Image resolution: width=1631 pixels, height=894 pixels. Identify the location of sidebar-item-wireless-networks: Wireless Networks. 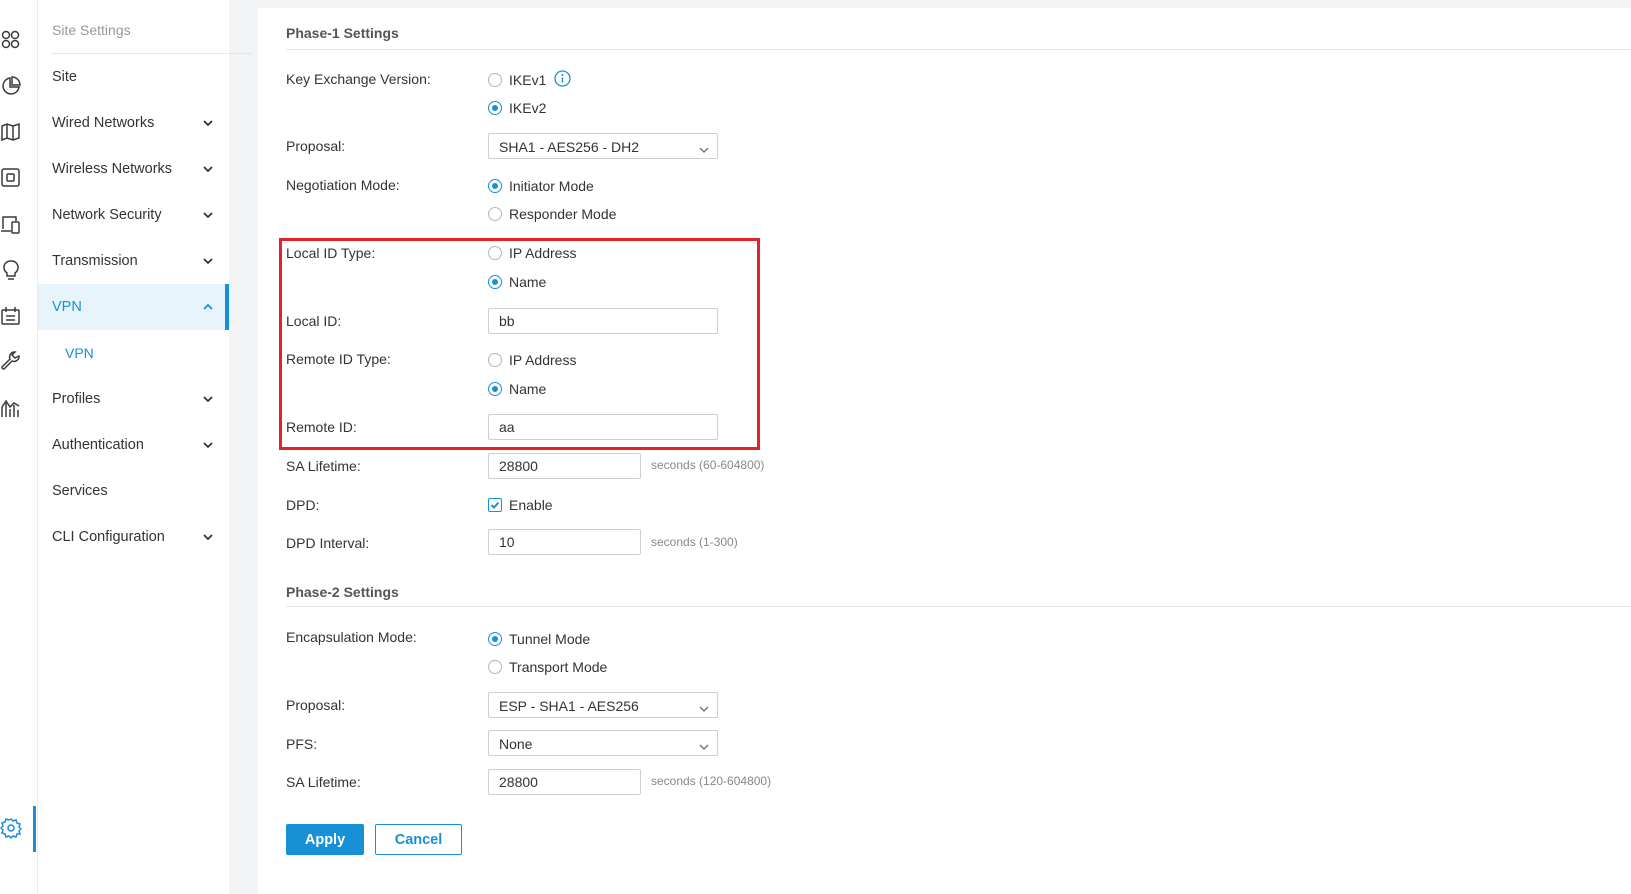
(133, 169).